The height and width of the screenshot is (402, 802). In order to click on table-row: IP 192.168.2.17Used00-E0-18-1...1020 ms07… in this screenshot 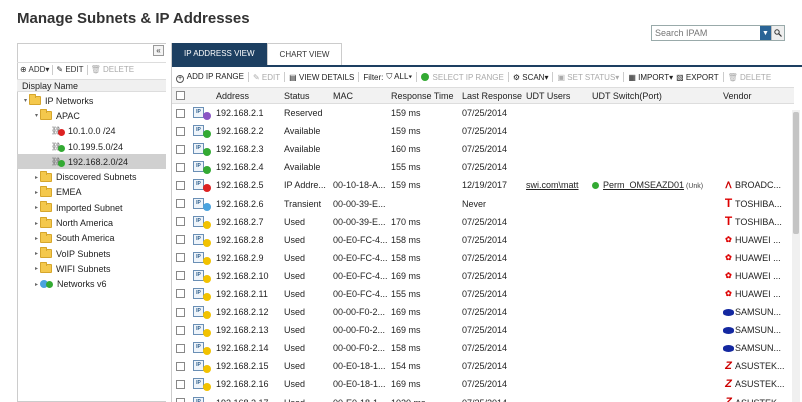, I will do `click(483, 398)`.